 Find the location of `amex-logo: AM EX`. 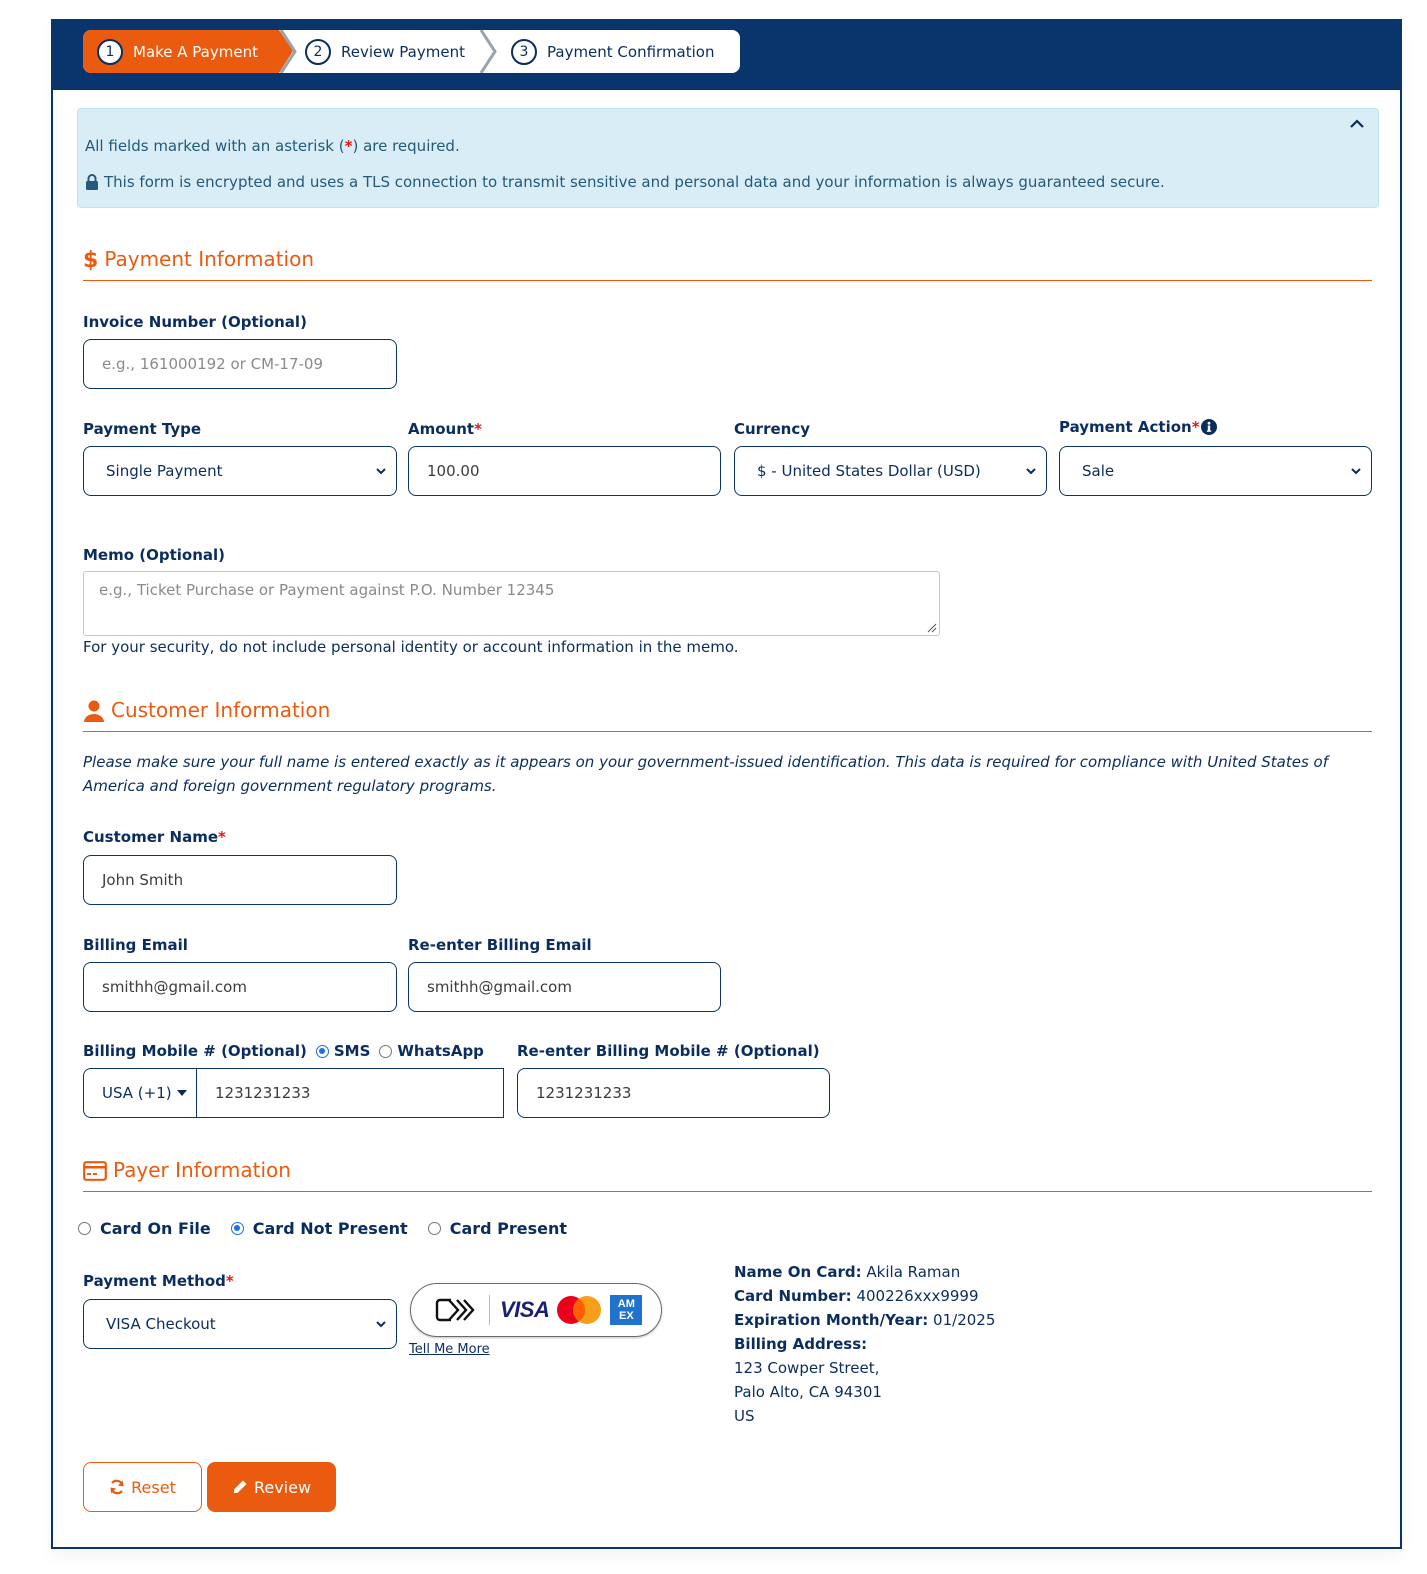

amex-logo: AM EX is located at coordinates (626, 1310).